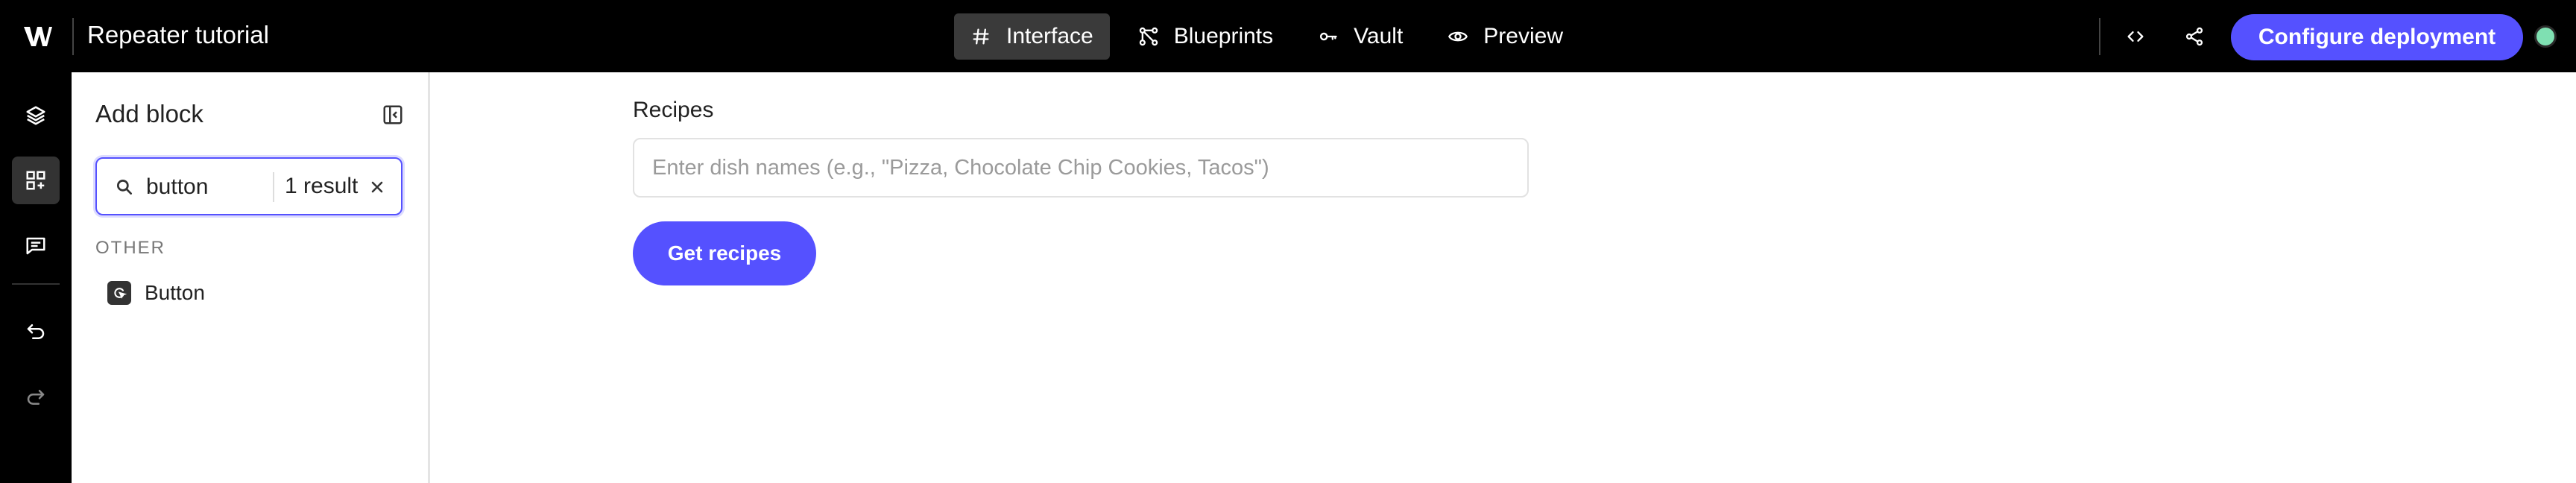 The width and height of the screenshot is (2576, 483). I want to click on undo-icon, so click(36, 331).